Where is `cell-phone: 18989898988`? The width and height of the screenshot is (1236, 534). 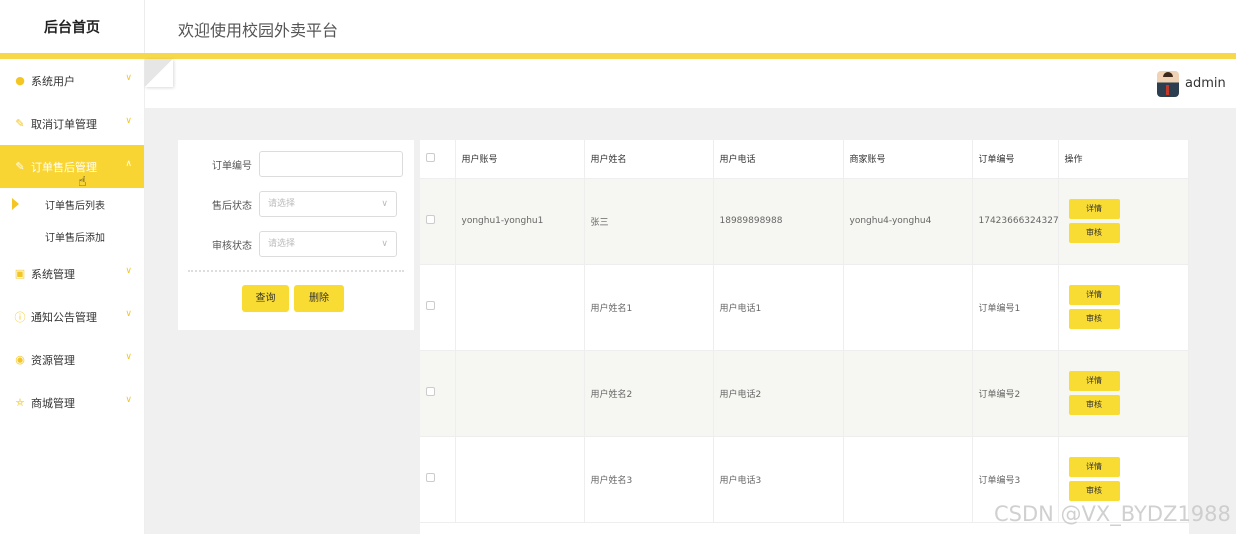 cell-phone: 18989898988 is located at coordinates (778, 221).